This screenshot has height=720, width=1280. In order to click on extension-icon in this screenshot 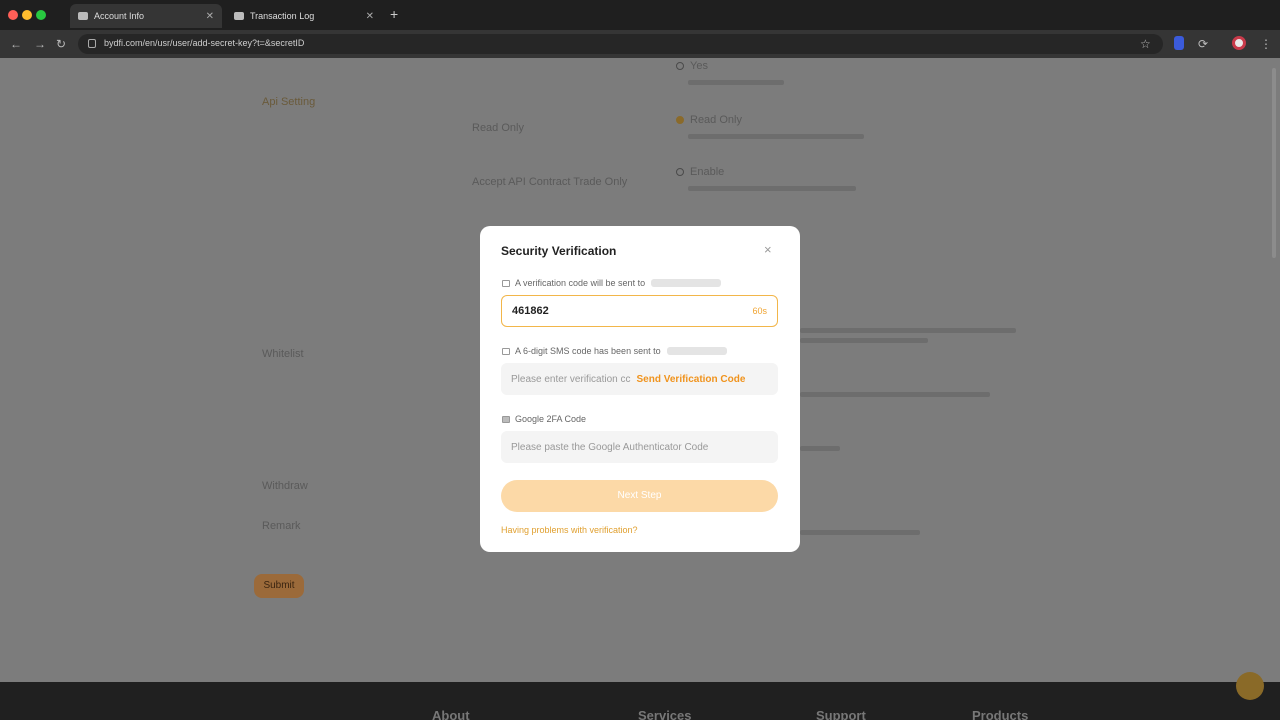, I will do `click(1179, 43)`.